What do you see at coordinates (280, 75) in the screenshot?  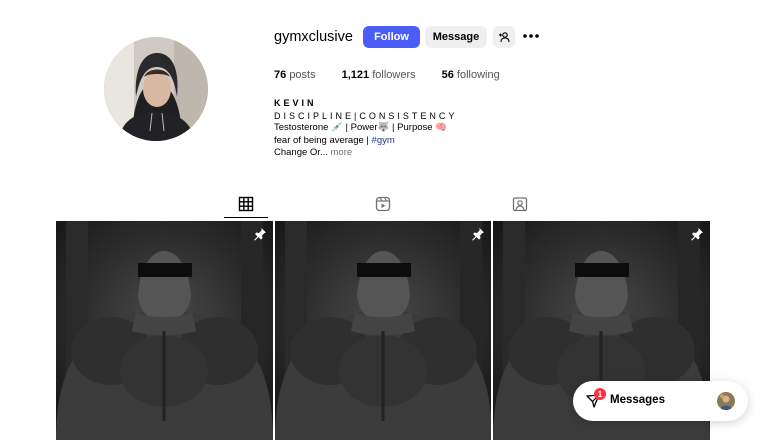 I see `posts-count: 76` at bounding box center [280, 75].